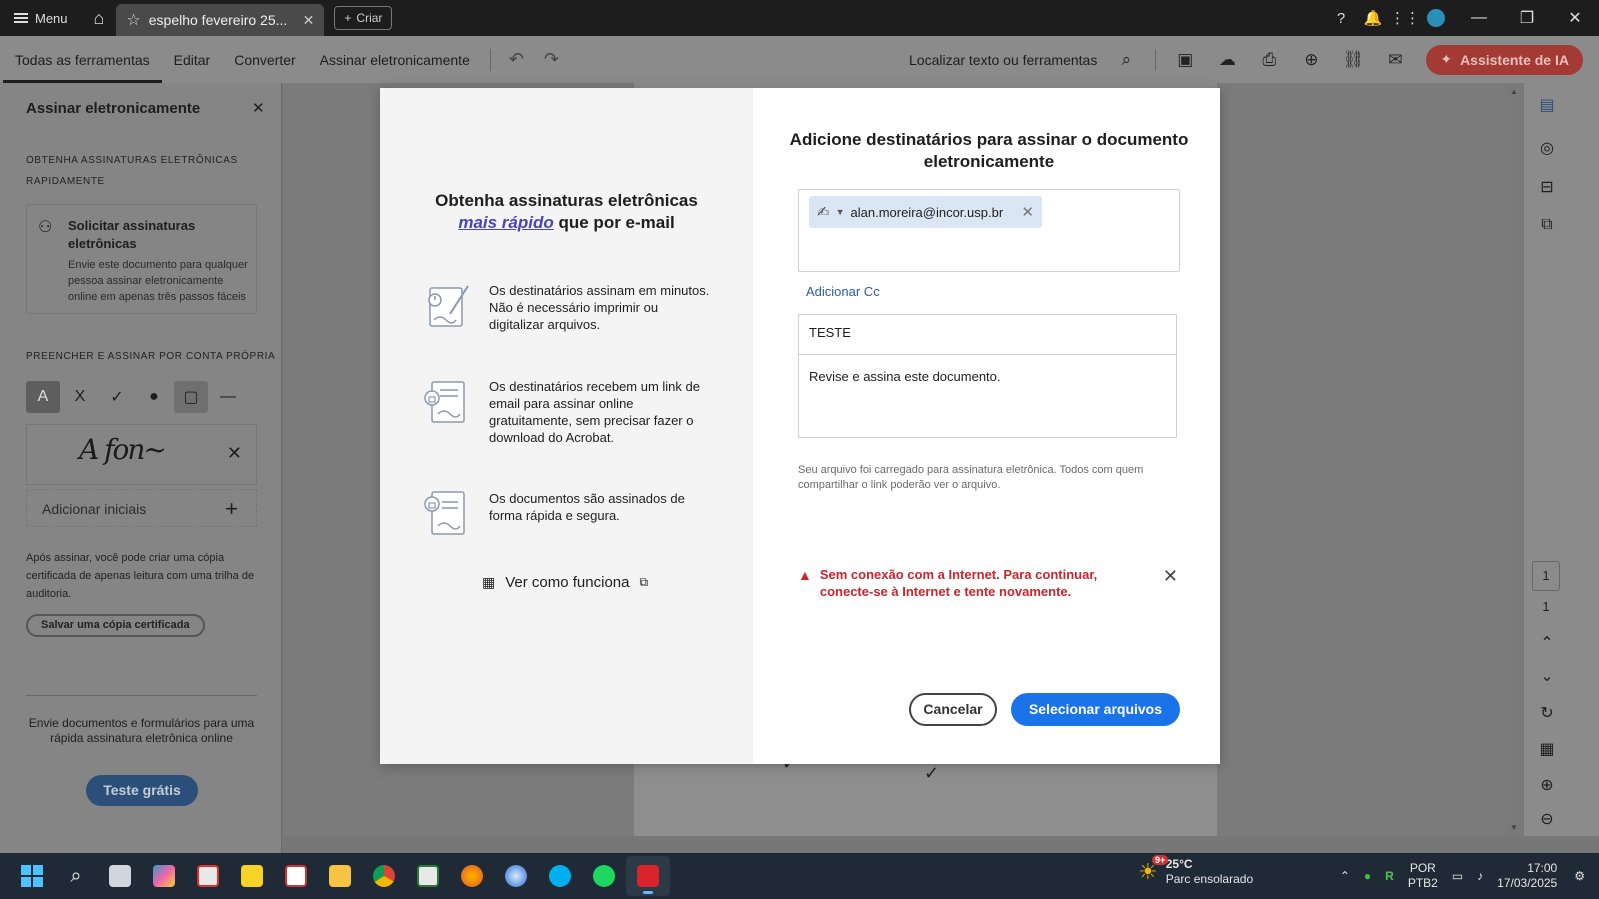 Image resolution: width=1599 pixels, height=899 pixels. I want to click on vertical-scrollbar: ▲ ▼, so click(1515, 459).